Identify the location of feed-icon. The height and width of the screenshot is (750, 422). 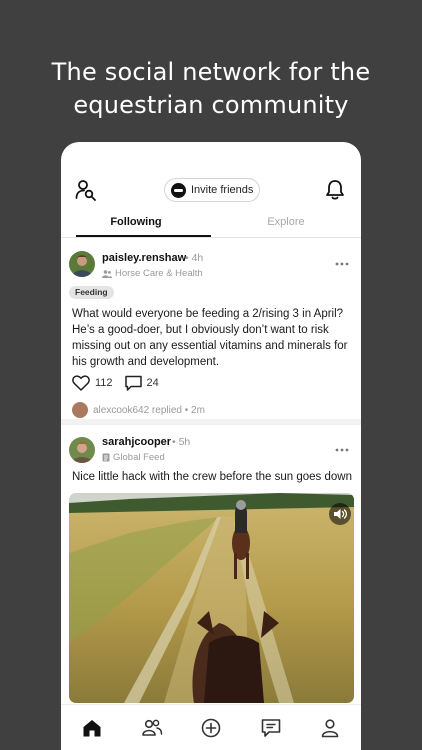
(106, 457).